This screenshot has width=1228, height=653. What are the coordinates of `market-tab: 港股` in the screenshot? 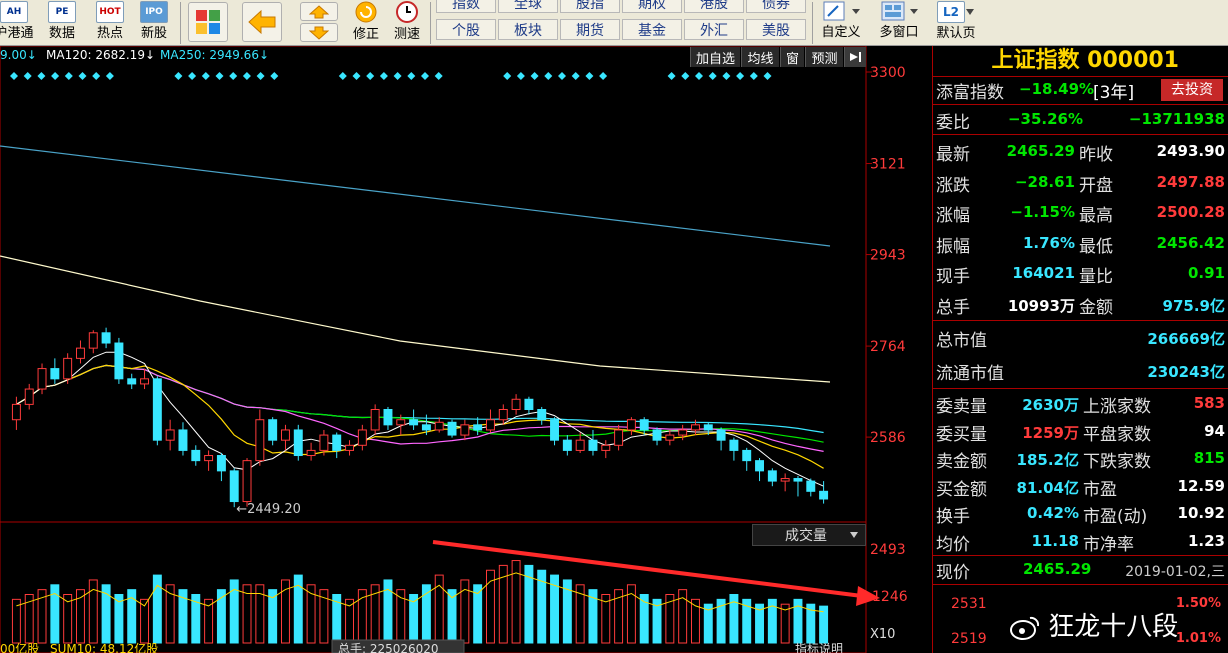 It's located at (714, 6).